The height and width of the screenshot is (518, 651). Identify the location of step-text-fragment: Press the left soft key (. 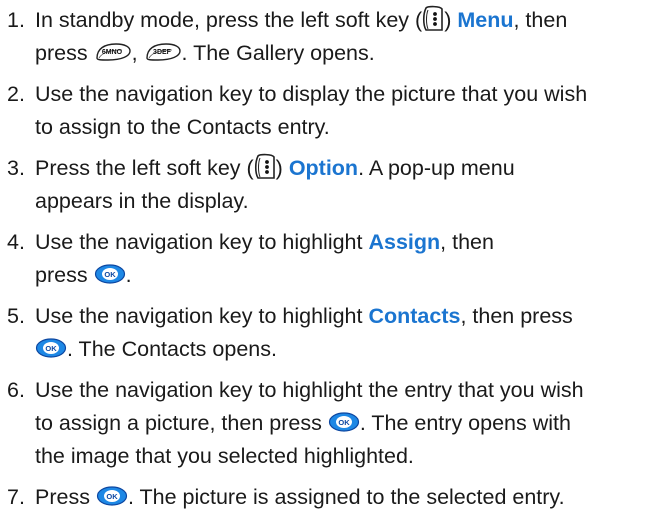
(144, 168).